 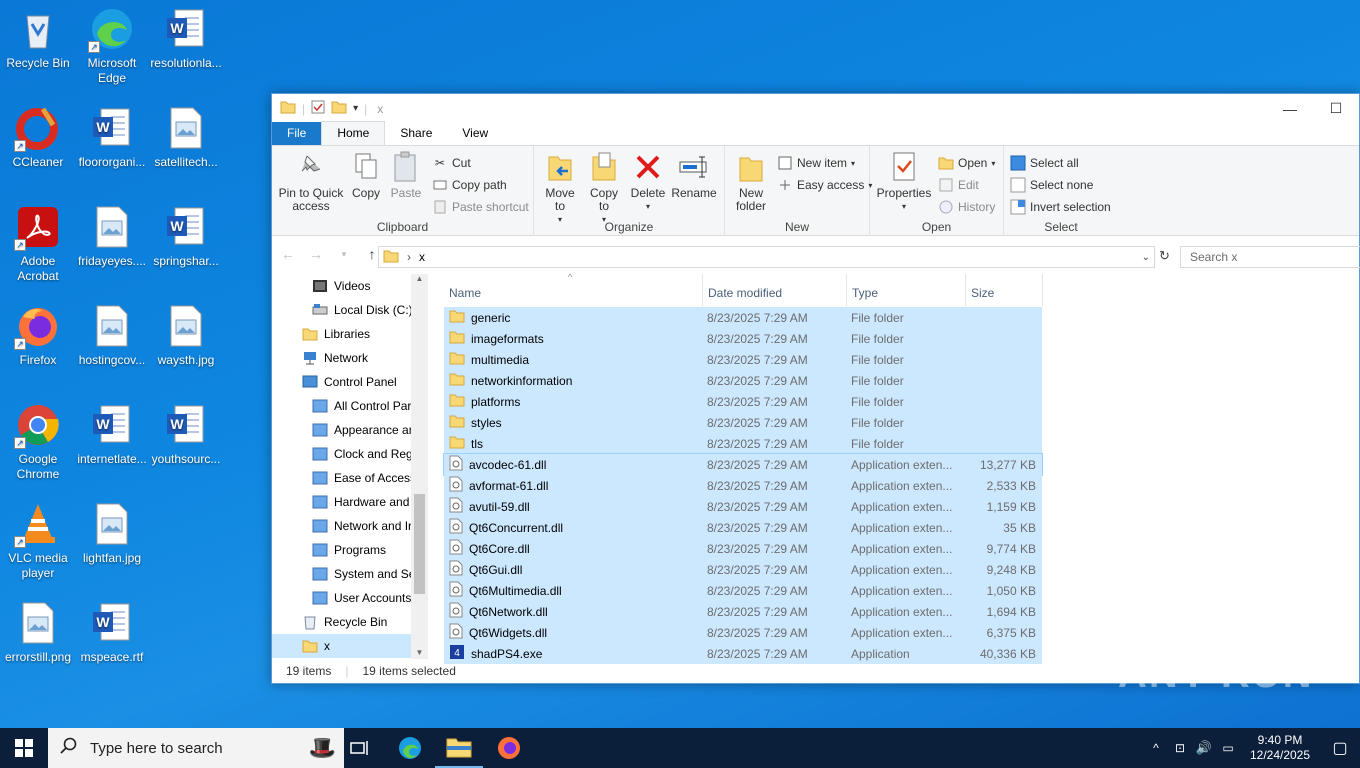 What do you see at coordinates (966, 163) in the screenshot?
I see `open-button: Open ▾` at bounding box center [966, 163].